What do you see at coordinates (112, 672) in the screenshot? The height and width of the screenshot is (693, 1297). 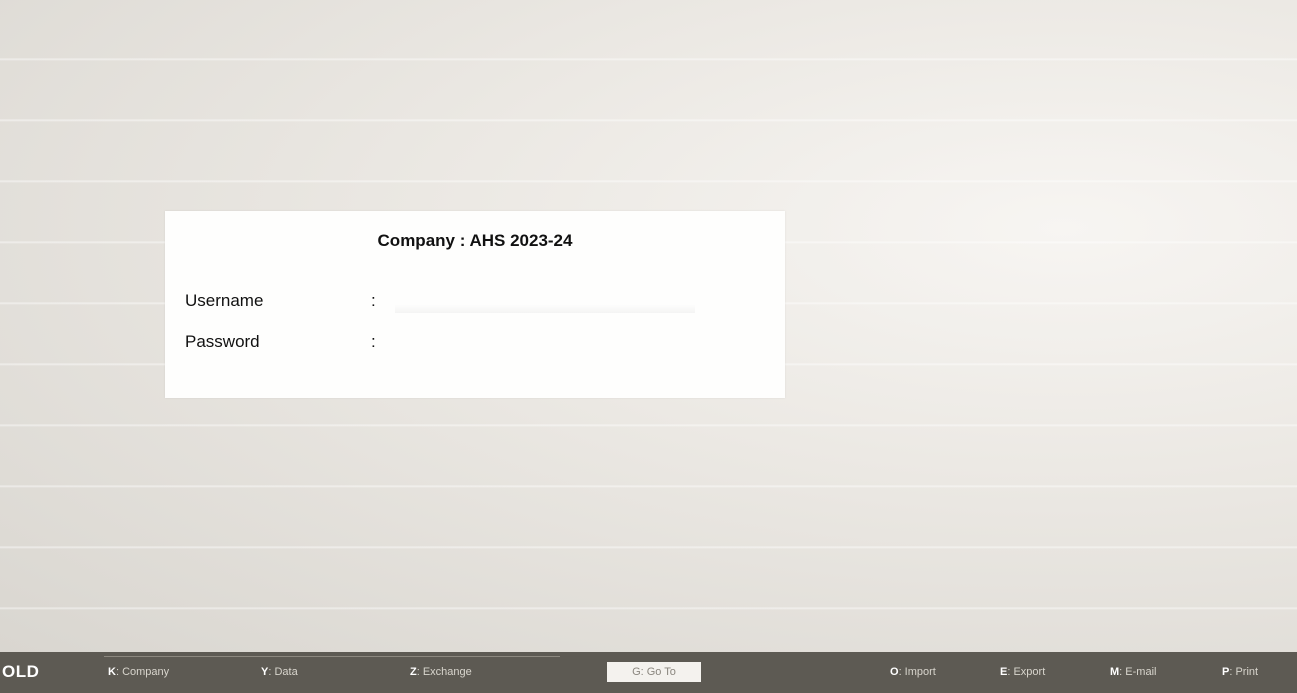 I see `company-key: K` at bounding box center [112, 672].